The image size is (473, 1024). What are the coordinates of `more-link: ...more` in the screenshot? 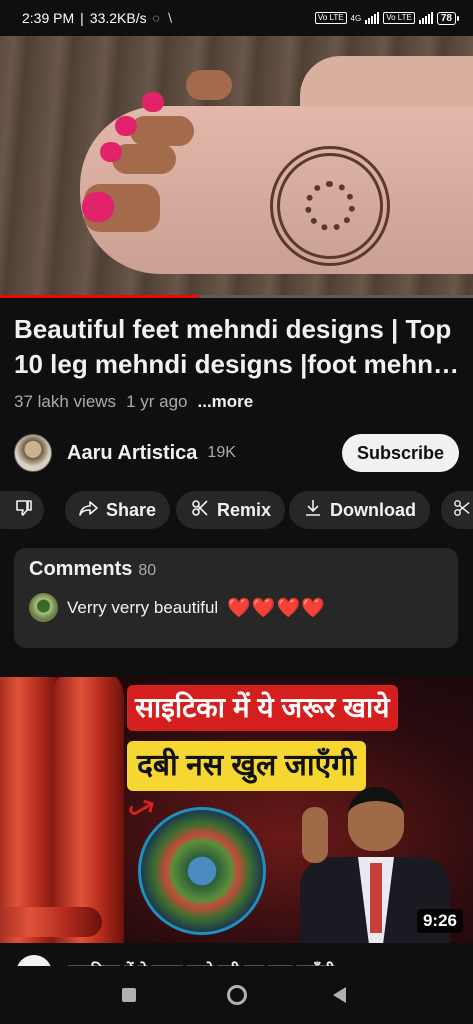 It's located at (226, 402).